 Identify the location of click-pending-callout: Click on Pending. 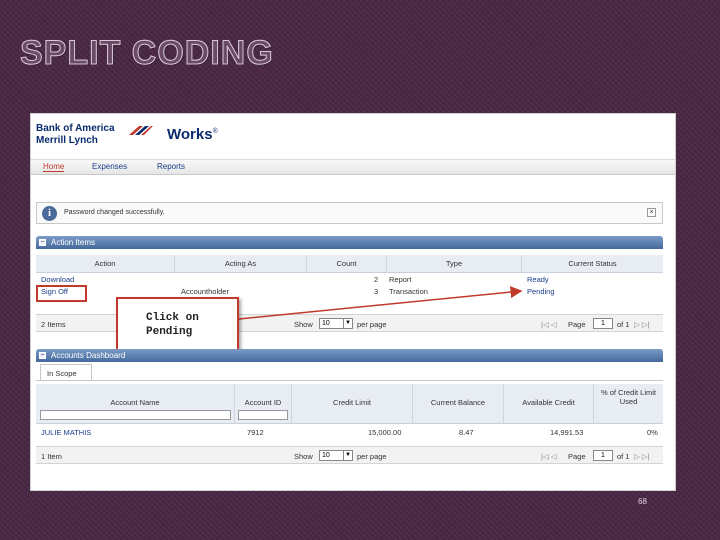
(177, 324).